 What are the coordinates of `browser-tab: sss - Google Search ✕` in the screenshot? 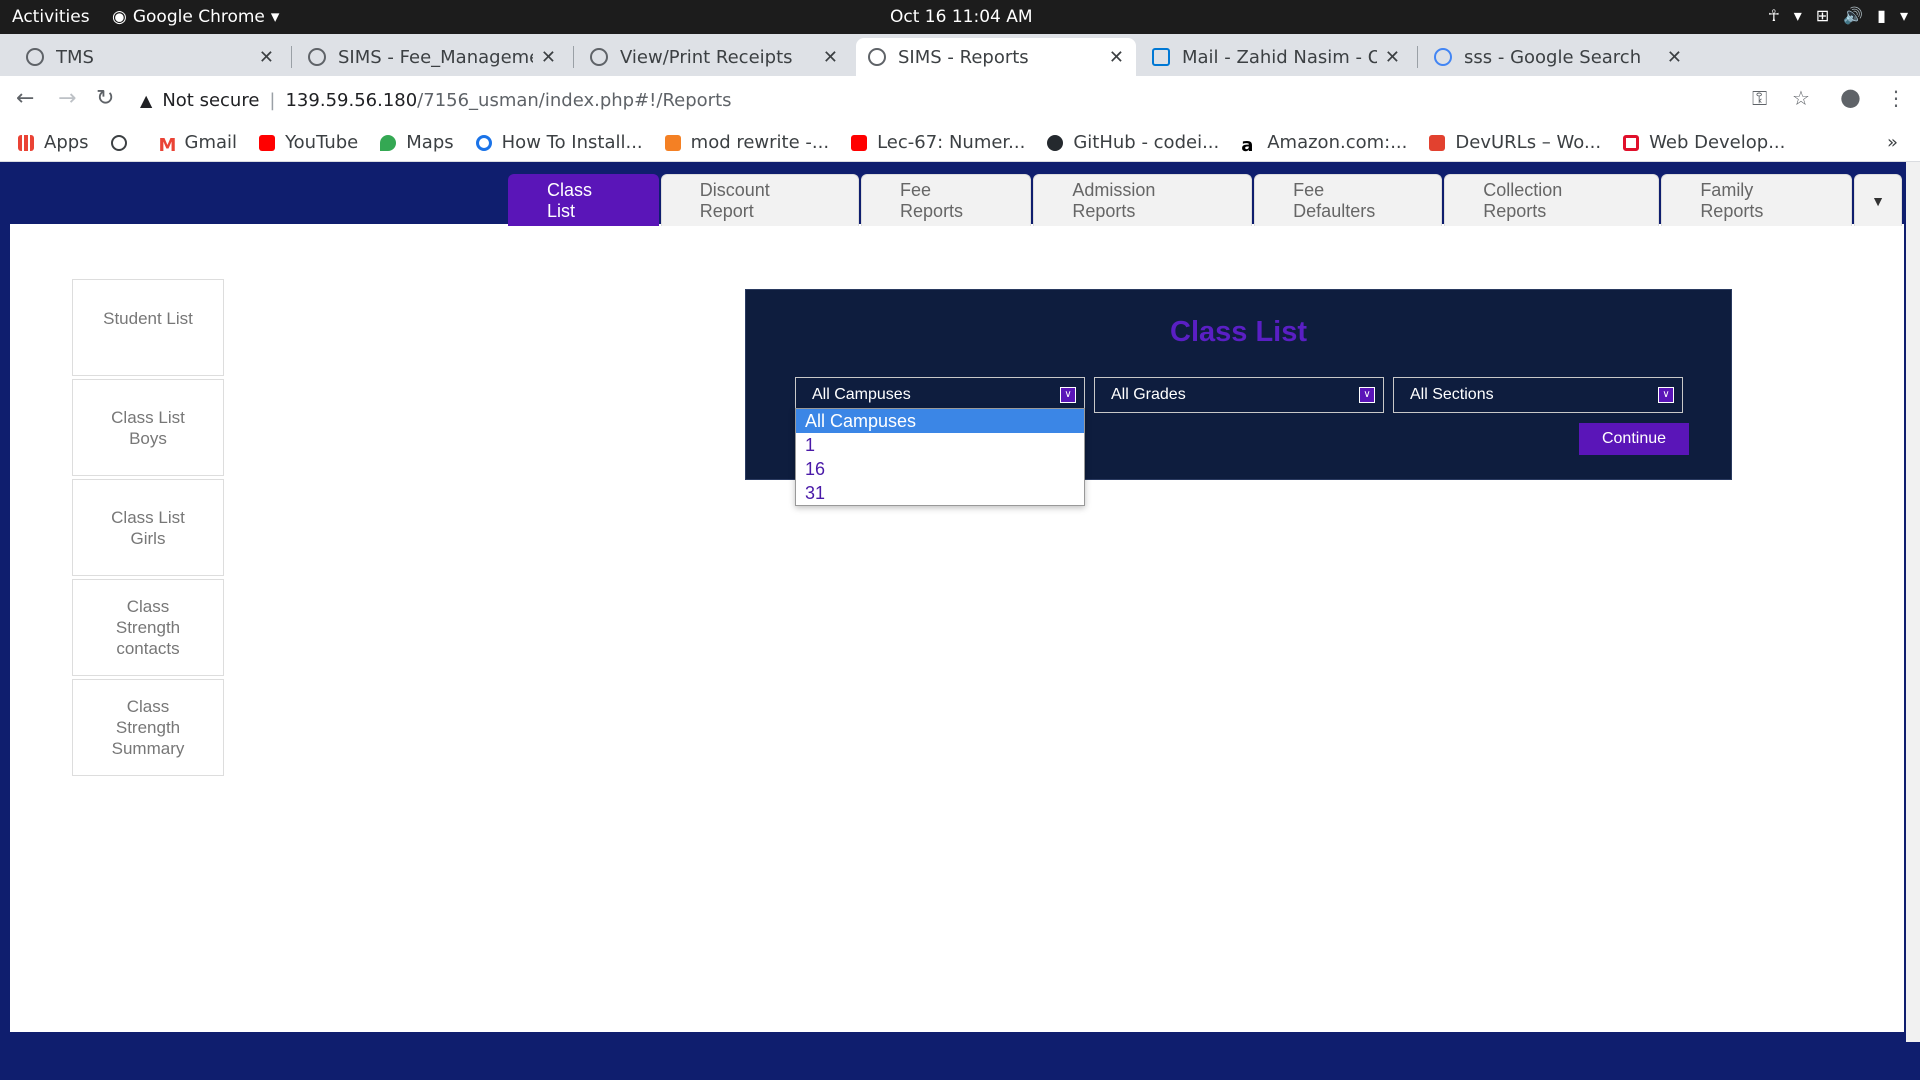 It's located at (1558, 57).